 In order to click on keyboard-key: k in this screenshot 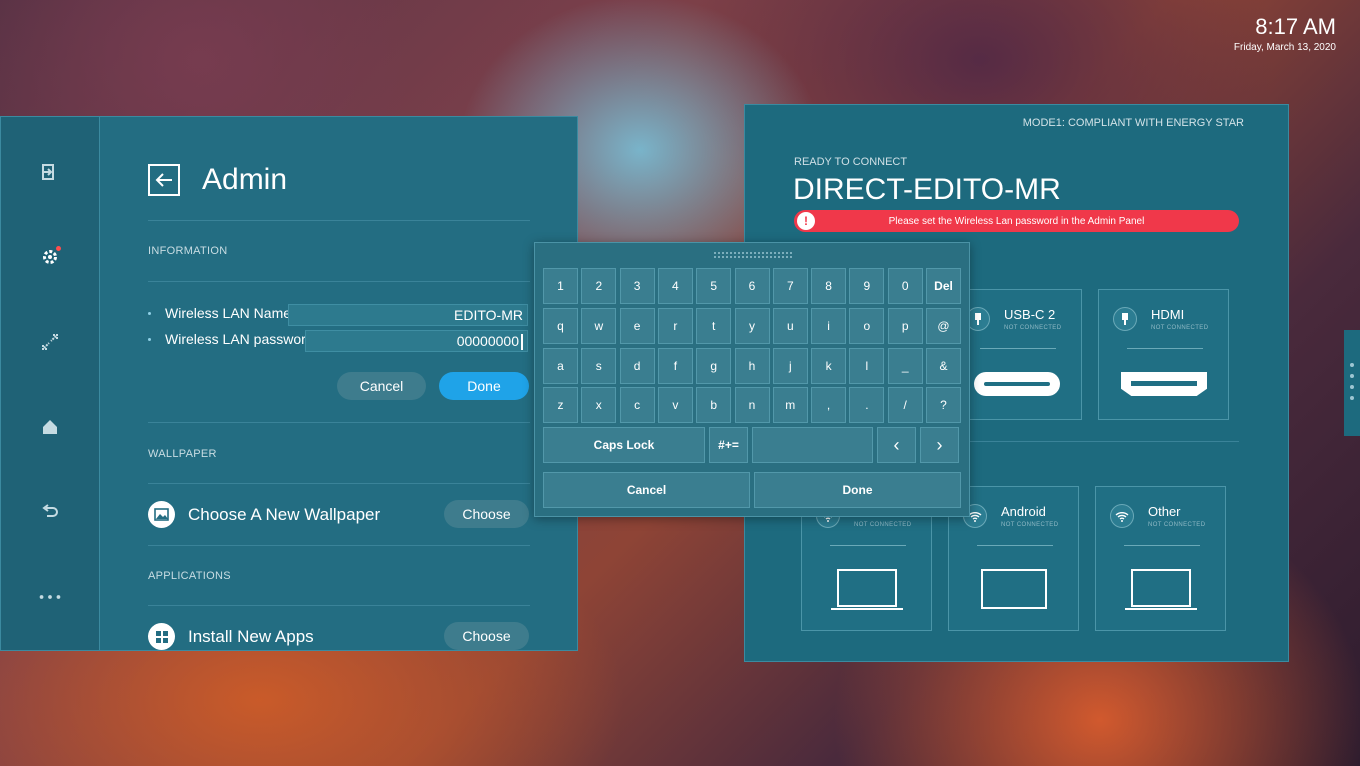, I will do `click(829, 365)`.